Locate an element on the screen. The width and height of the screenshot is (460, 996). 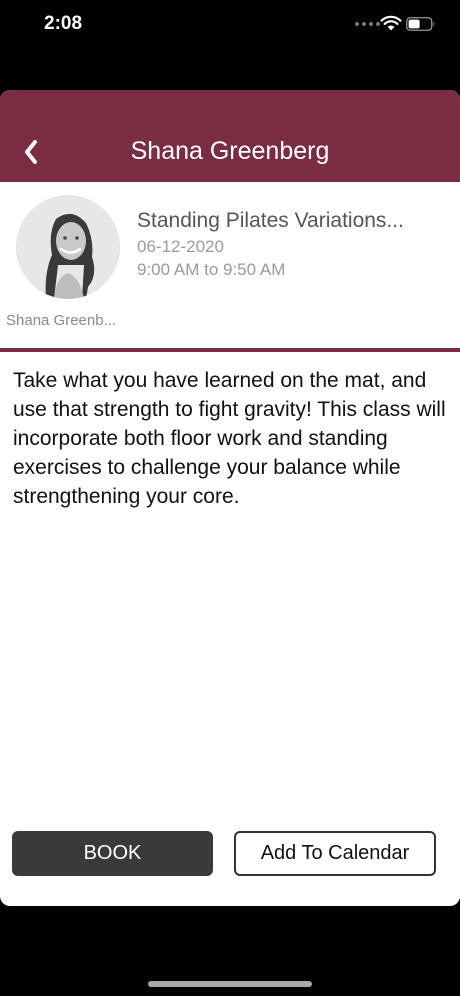
page-title: Shana Greenberg is located at coordinates (230, 151).